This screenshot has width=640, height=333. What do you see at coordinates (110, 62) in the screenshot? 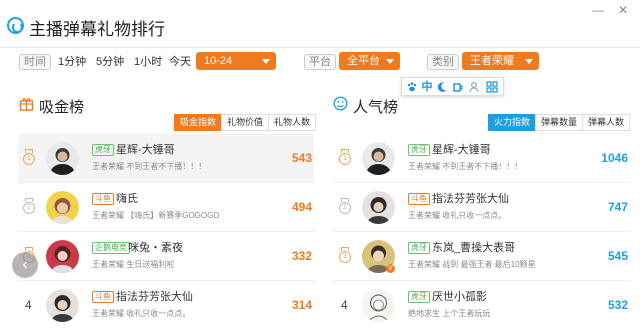
I see `time-option-5min: 5分钟` at bounding box center [110, 62].